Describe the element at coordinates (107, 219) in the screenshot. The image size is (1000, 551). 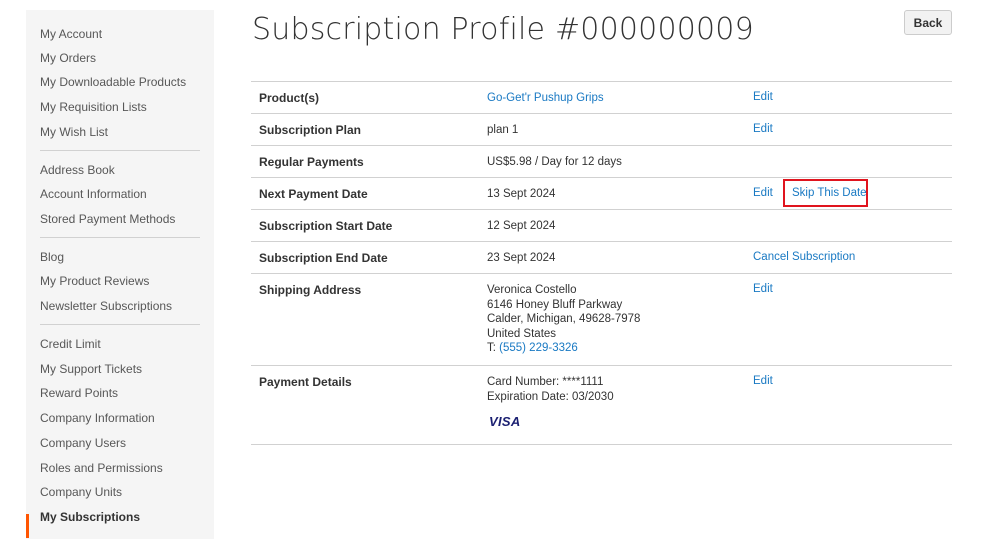
I see `sidebar-item-stored-payment-methods: Stored Payment Methods` at that location.